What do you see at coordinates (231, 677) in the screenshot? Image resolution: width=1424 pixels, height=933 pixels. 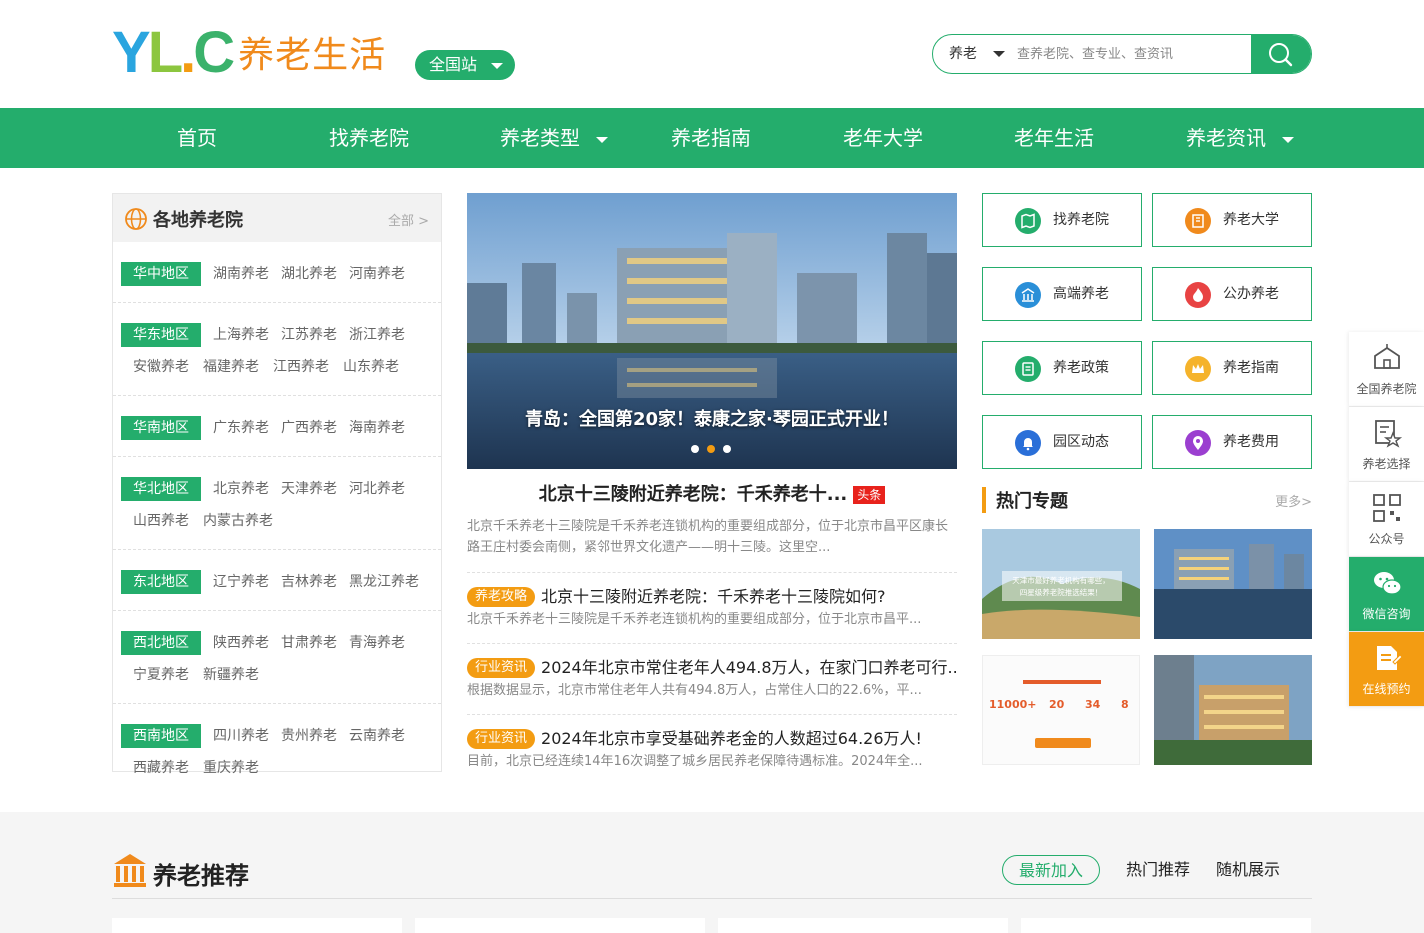 I see `province-link: 新疆养老` at bounding box center [231, 677].